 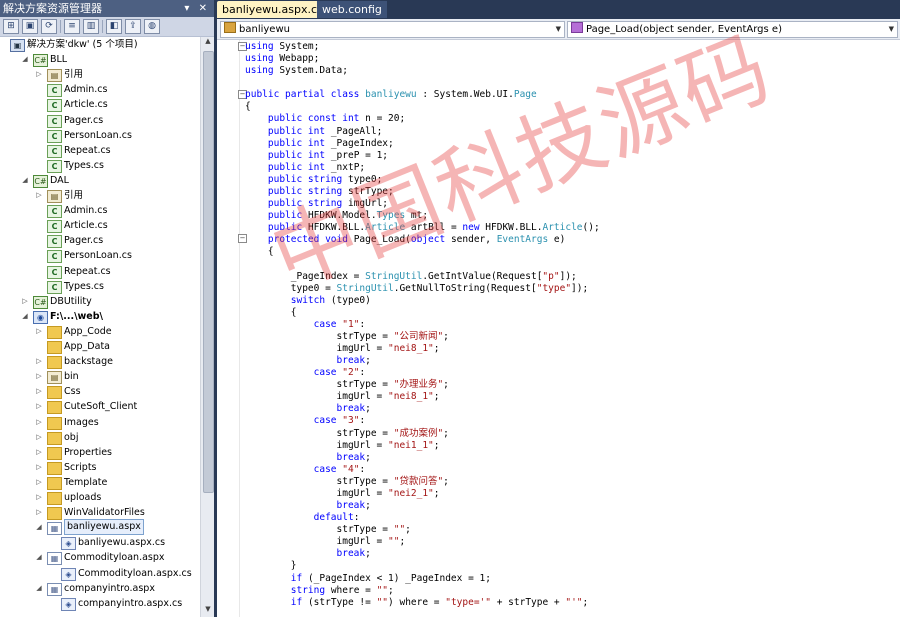 What do you see at coordinates (54, 453) in the screenshot?
I see `folder-icon` at bounding box center [54, 453].